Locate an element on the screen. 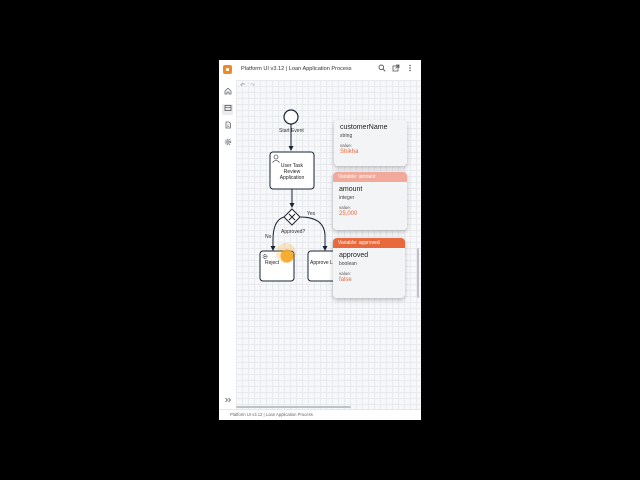  approve-task-label: Approve L is located at coordinates (321, 263).